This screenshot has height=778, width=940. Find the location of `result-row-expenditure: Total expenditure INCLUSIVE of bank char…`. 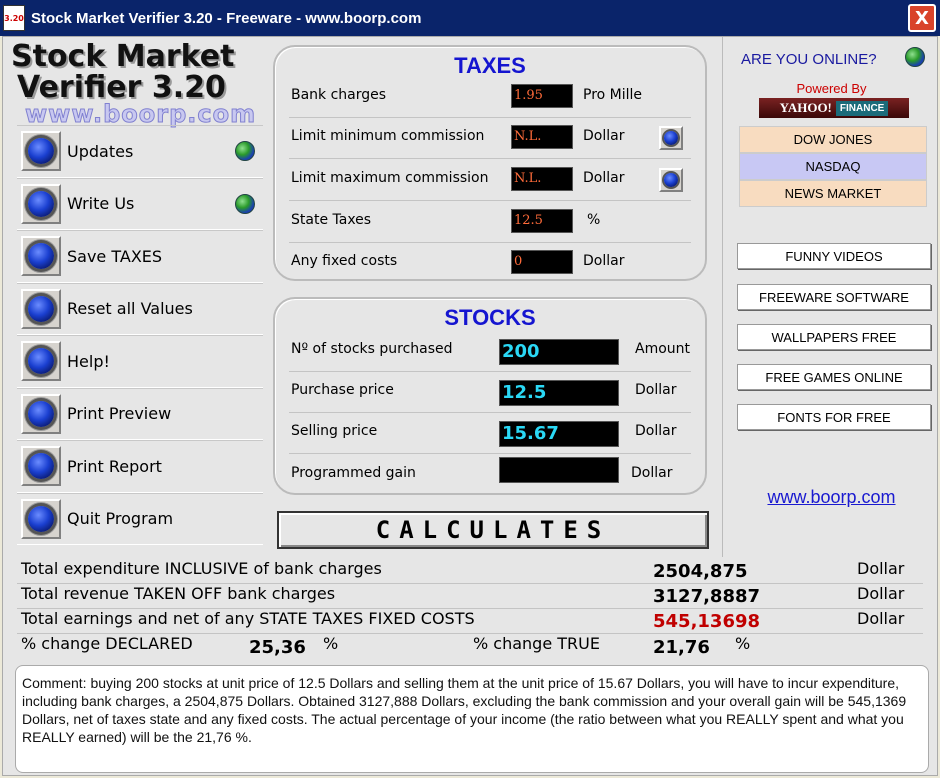

result-row-expenditure: Total expenditure INCLUSIVE of bank char… is located at coordinates (470, 571).